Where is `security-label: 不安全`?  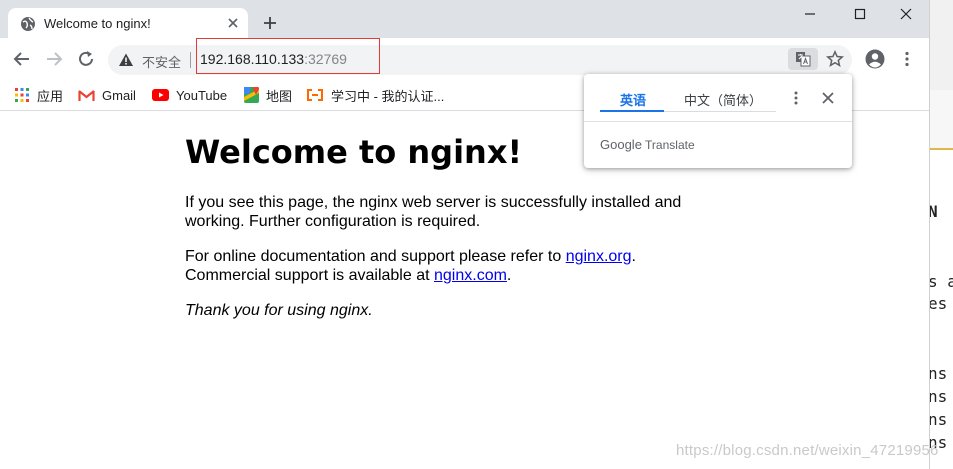
security-label: 不安全 is located at coordinates (161, 61).